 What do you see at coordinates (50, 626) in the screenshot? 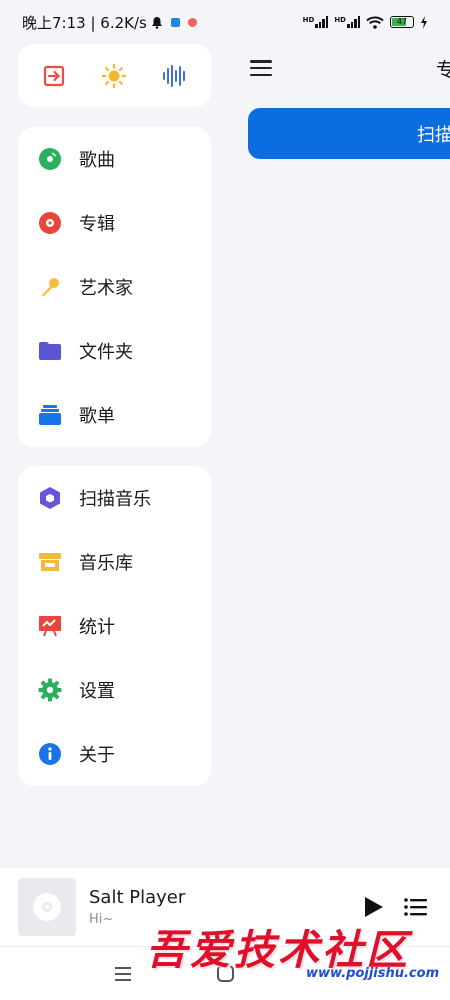
I see `stats-board-icon` at bounding box center [50, 626].